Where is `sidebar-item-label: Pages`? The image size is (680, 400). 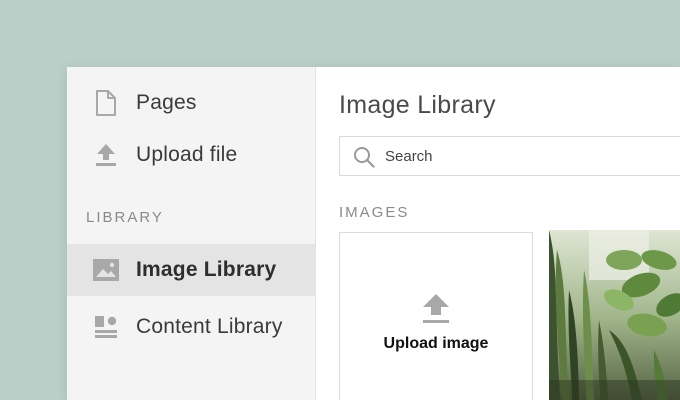
sidebar-item-label: Pages is located at coordinates (166, 102).